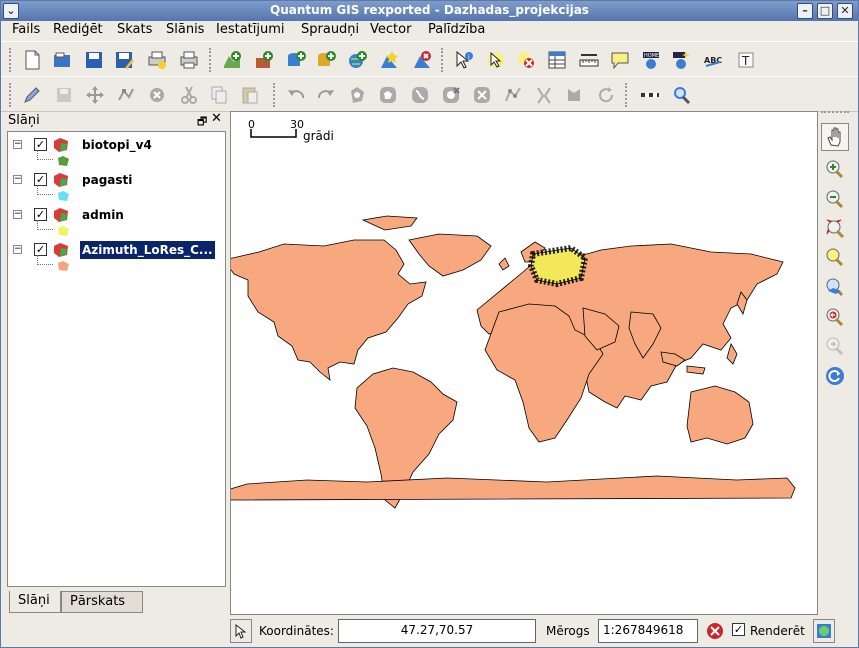 The image size is (859, 648). Describe the element at coordinates (716, 631) in the screenshot. I see `stop-render-icon` at that location.